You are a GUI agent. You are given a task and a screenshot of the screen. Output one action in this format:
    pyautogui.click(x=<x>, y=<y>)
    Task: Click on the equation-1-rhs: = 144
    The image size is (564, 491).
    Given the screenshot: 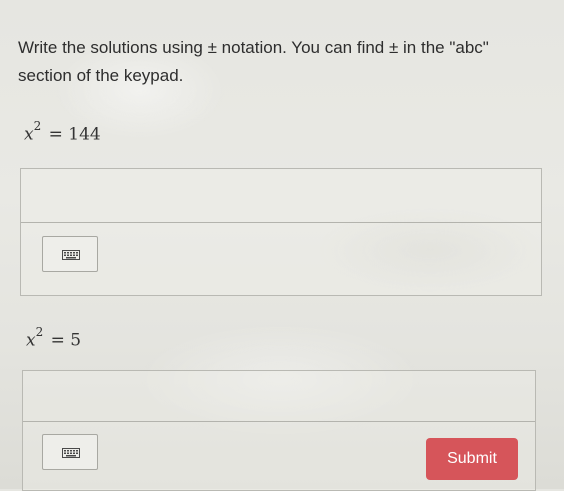 What is the action you would take?
    pyautogui.click(x=74, y=134)
    